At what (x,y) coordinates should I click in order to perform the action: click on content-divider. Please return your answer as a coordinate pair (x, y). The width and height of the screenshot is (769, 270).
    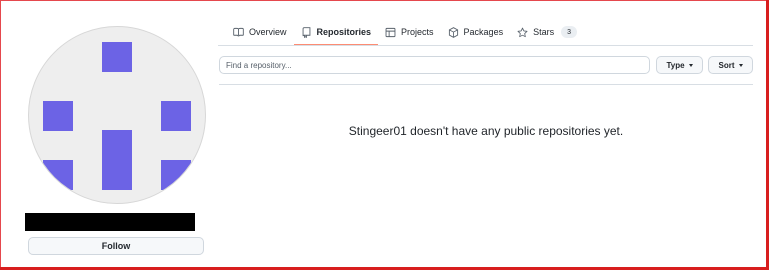
    Looking at the image, I should click on (486, 84).